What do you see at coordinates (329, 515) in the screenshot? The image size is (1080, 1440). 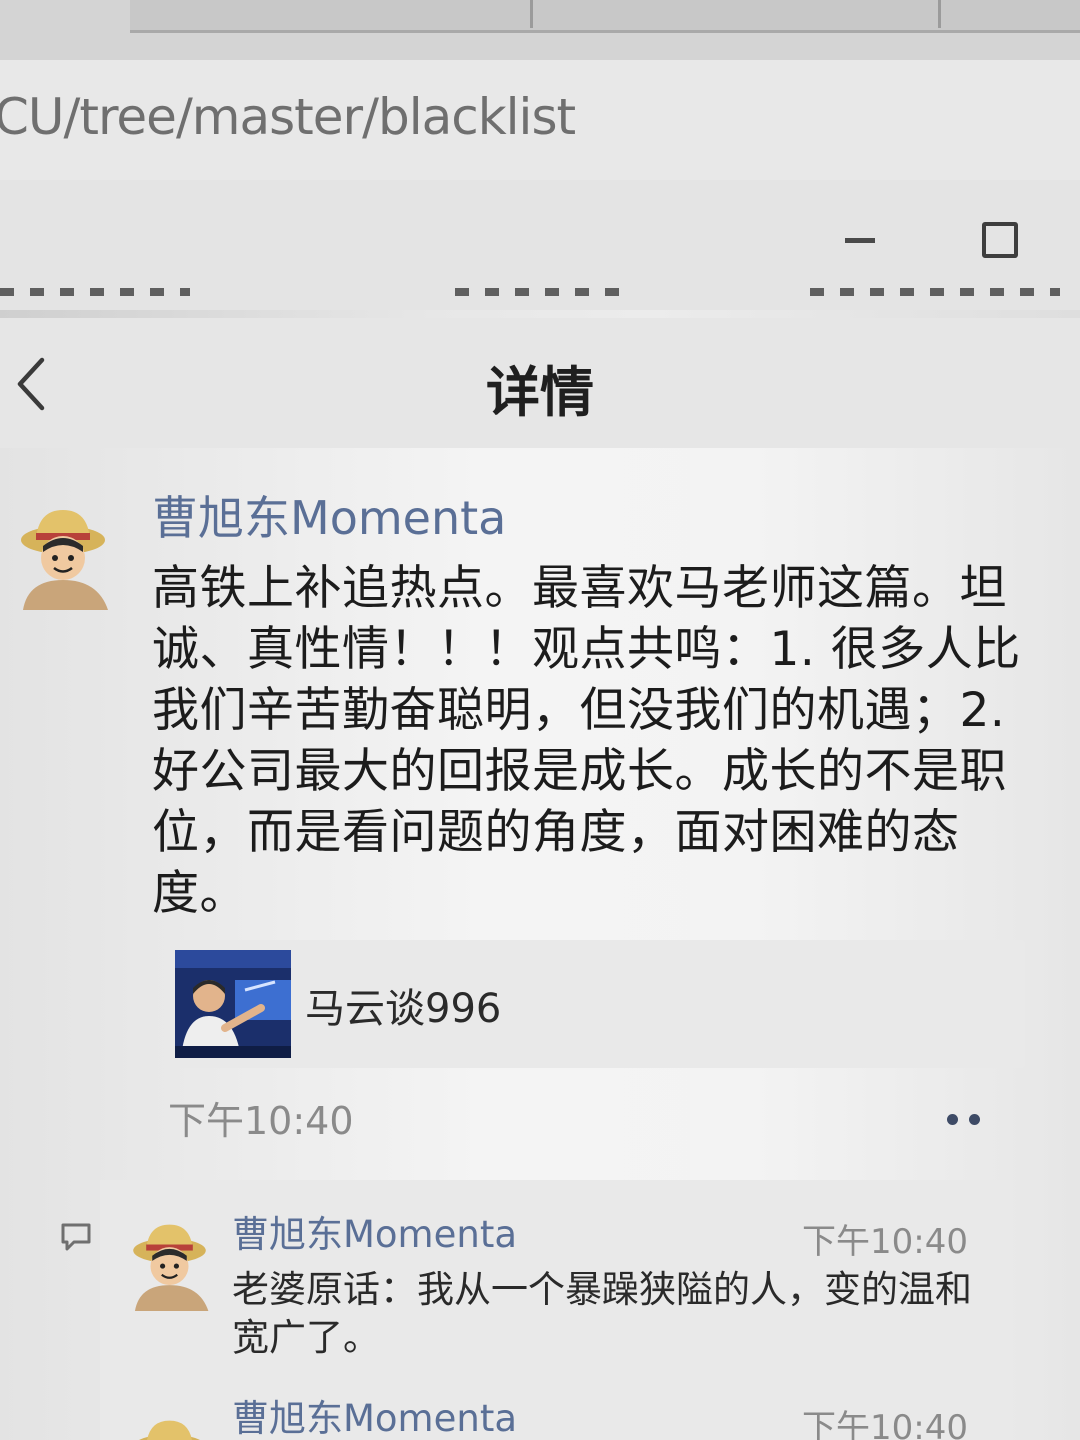 I see `post-author-name: 曹旭东Momenta` at bounding box center [329, 515].